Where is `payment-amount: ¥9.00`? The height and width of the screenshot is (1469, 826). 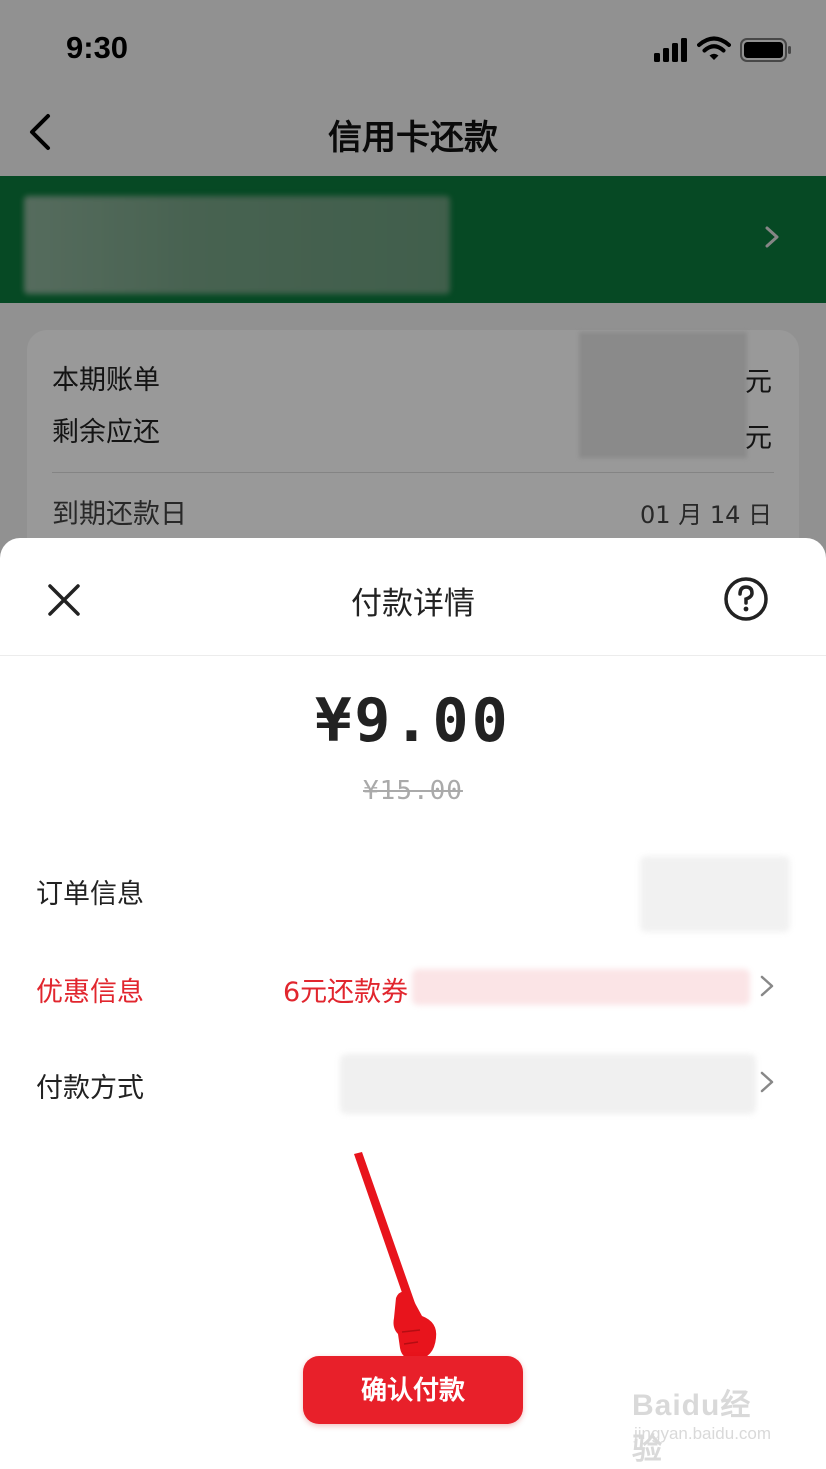
payment-amount: ¥9.00 is located at coordinates (413, 721).